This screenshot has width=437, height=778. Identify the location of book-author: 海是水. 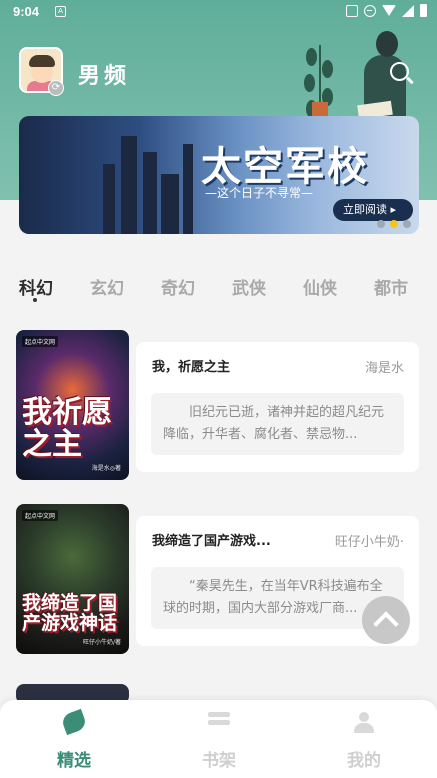
(384, 368).